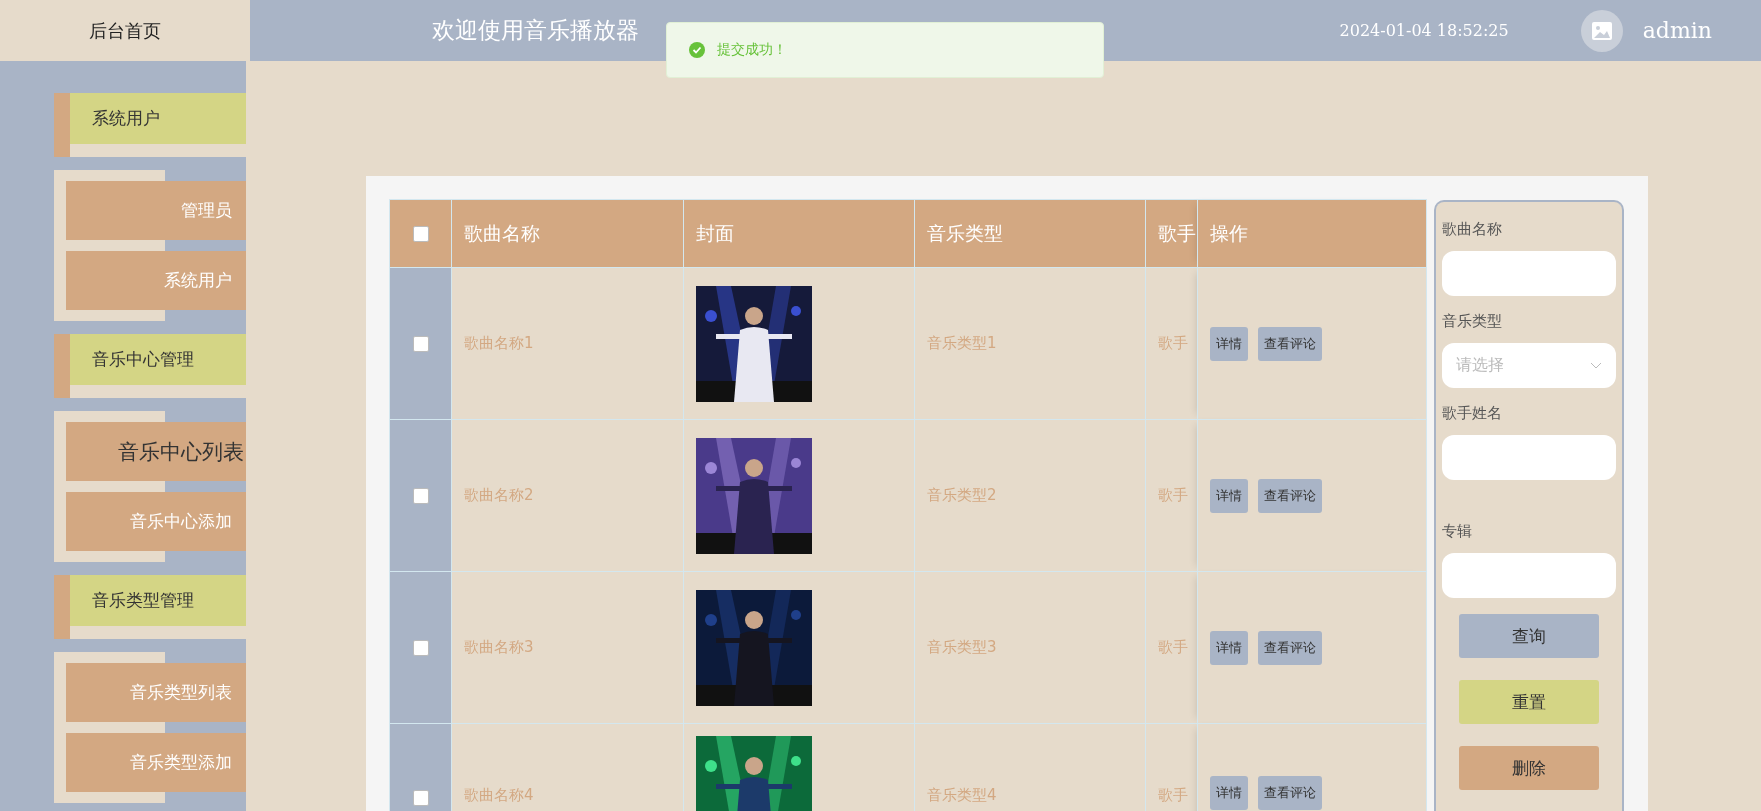 The height and width of the screenshot is (811, 1761). Describe the element at coordinates (567, 767) in the screenshot. I see `table-cell: 歌曲名称4` at that location.